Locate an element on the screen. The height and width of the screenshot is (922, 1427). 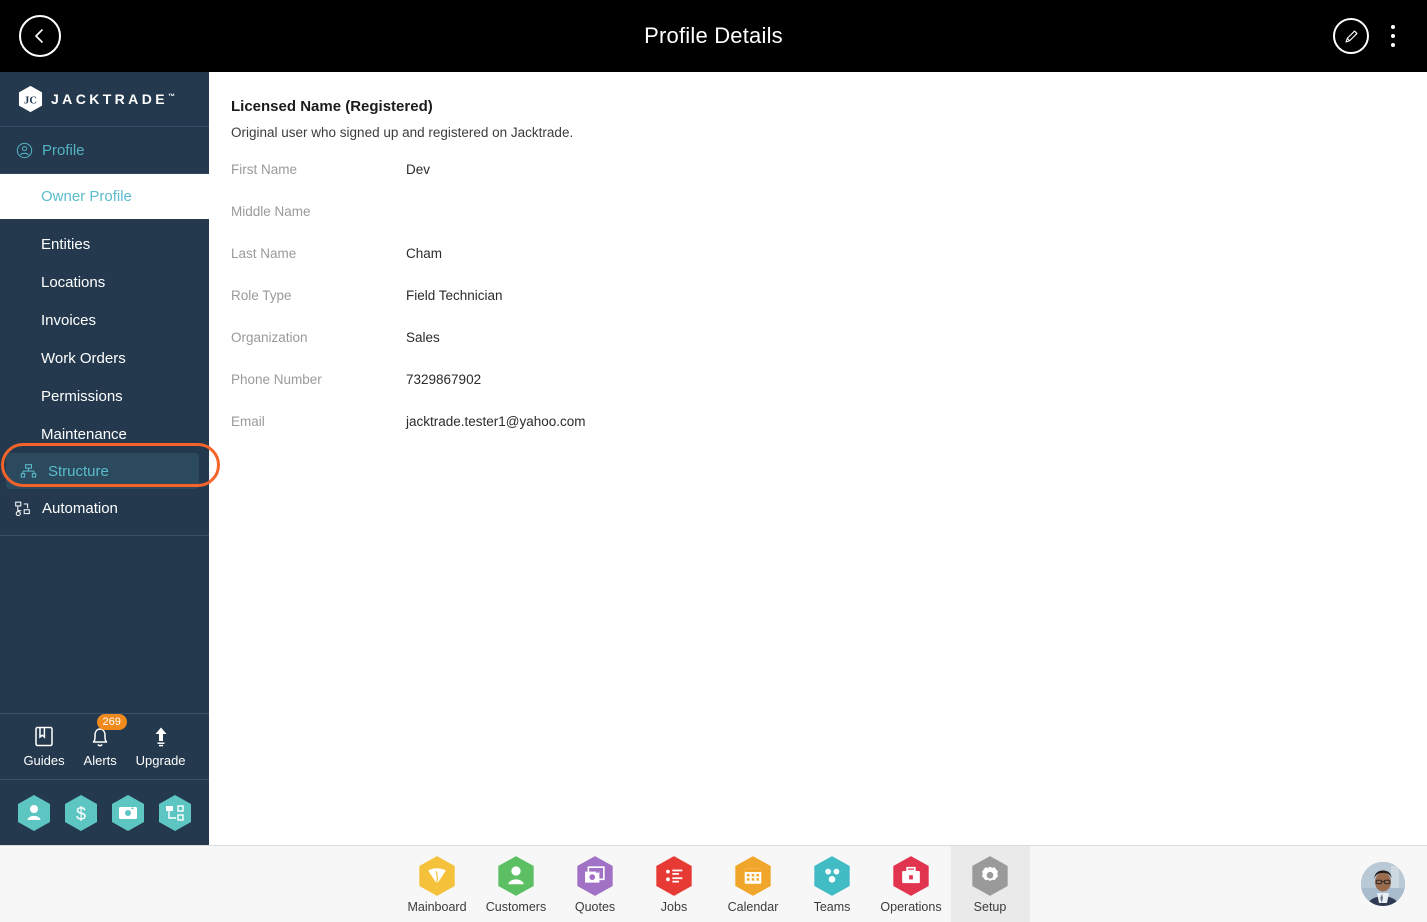
upgrade-button: Upgrade is located at coordinates (161, 746).